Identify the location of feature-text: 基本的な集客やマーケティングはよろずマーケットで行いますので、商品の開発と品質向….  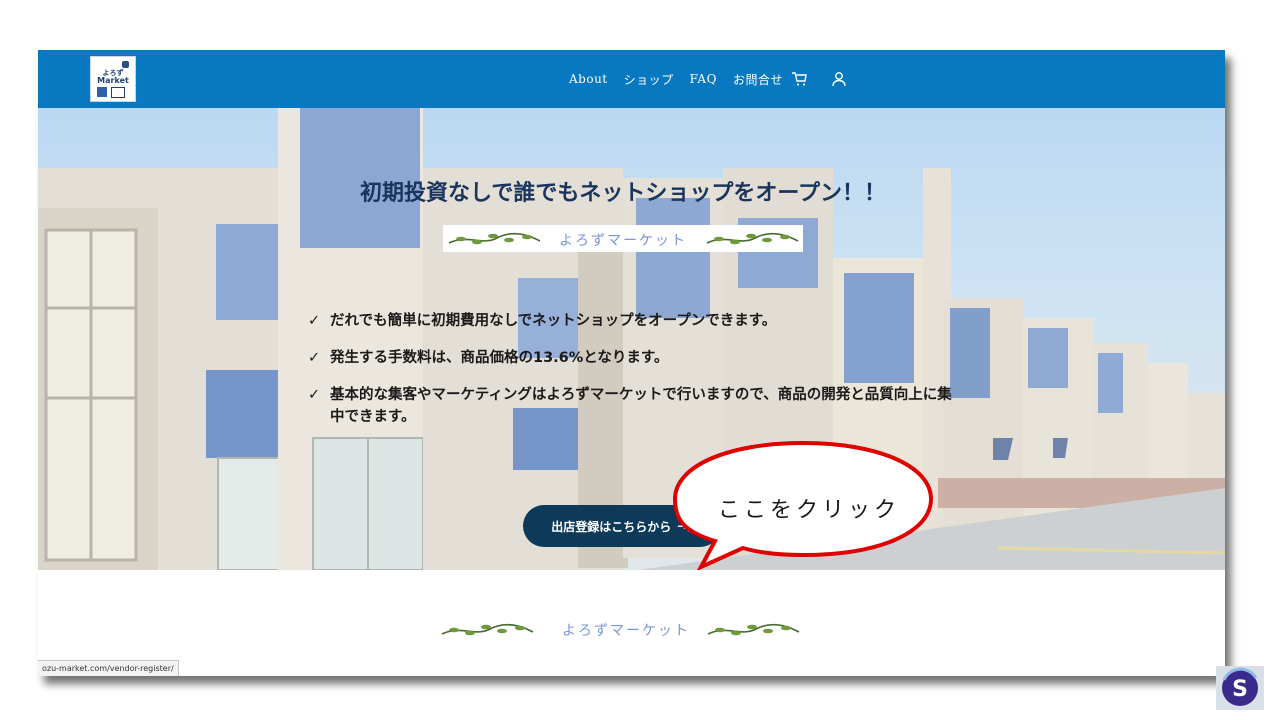
(641, 406).